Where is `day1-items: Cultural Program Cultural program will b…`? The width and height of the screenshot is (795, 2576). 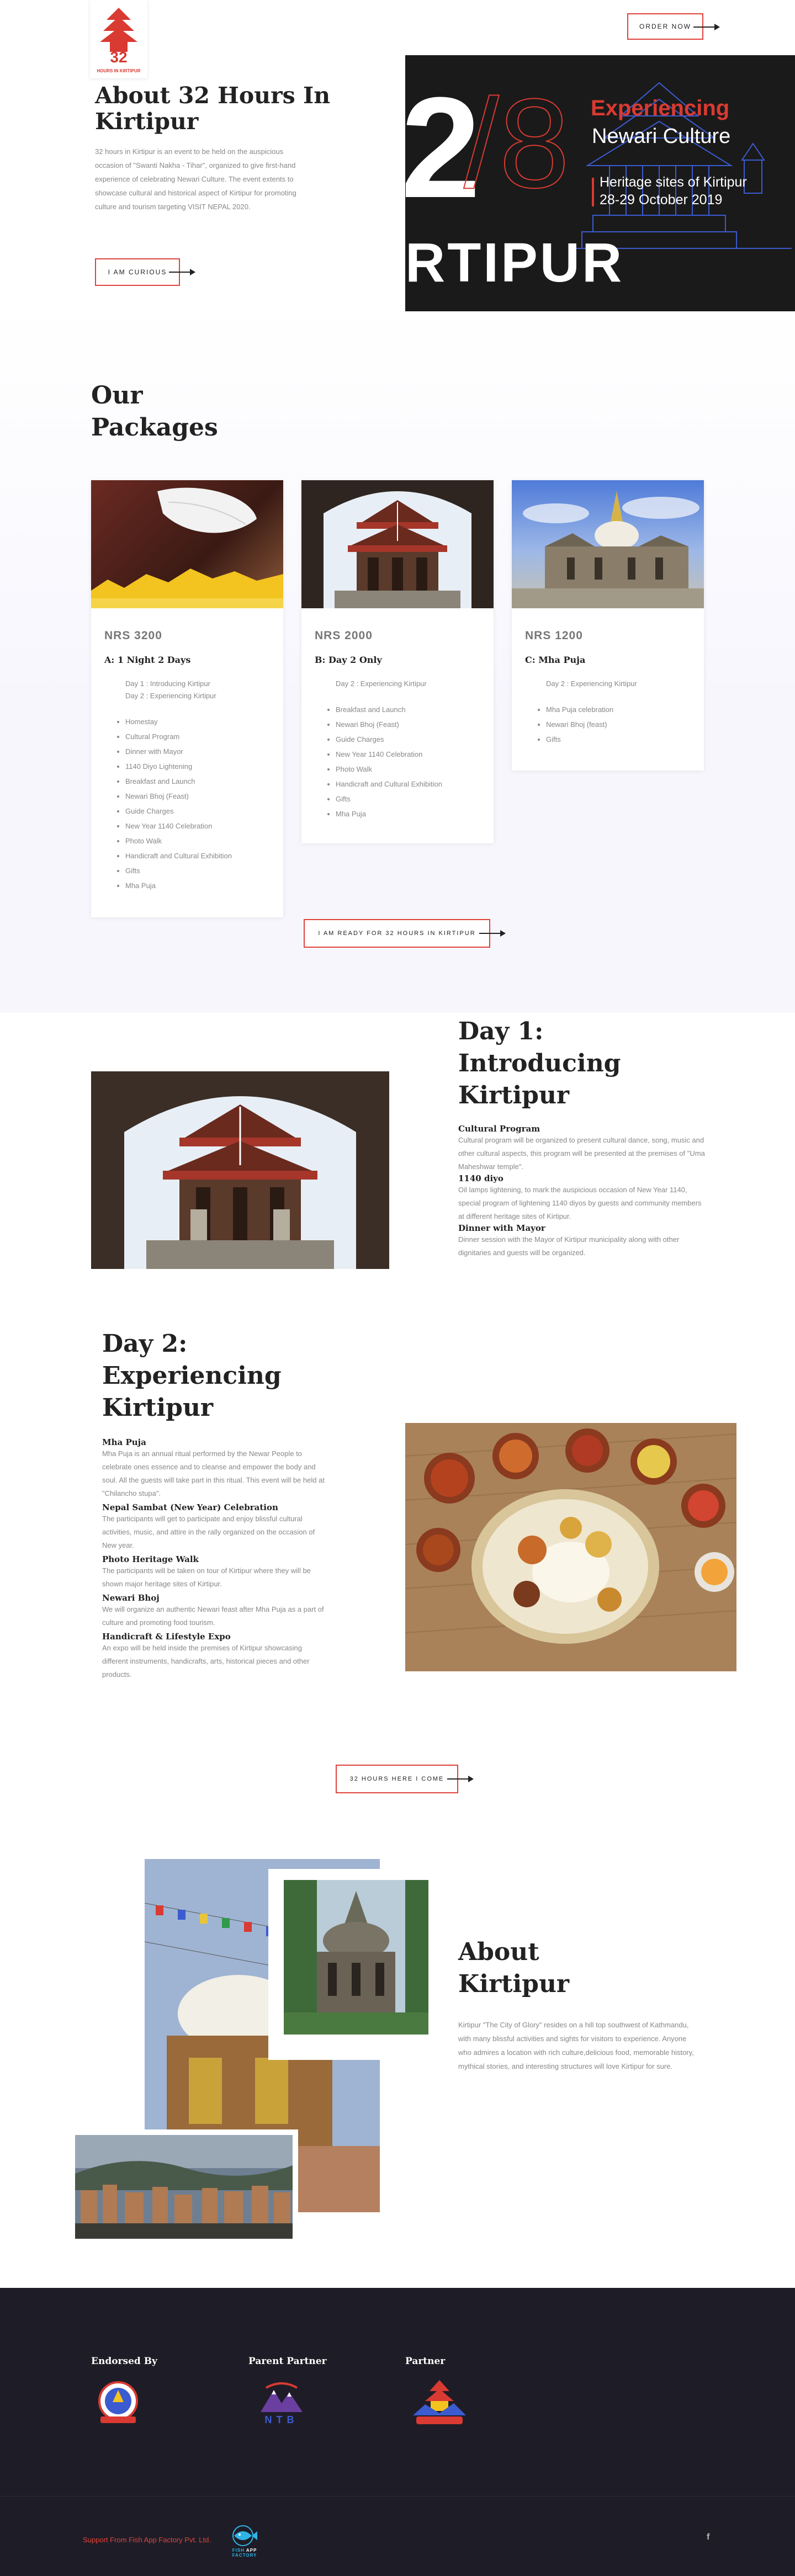
day1-items: Cultural Program Cultural program will b… is located at coordinates (582, 1192).